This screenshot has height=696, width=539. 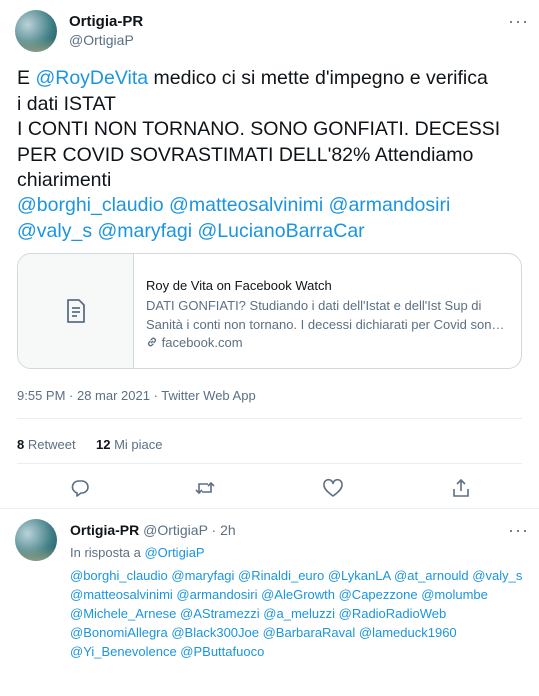 I want to click on mention-link: @RoyDeVita, so click(x=91, y=78).